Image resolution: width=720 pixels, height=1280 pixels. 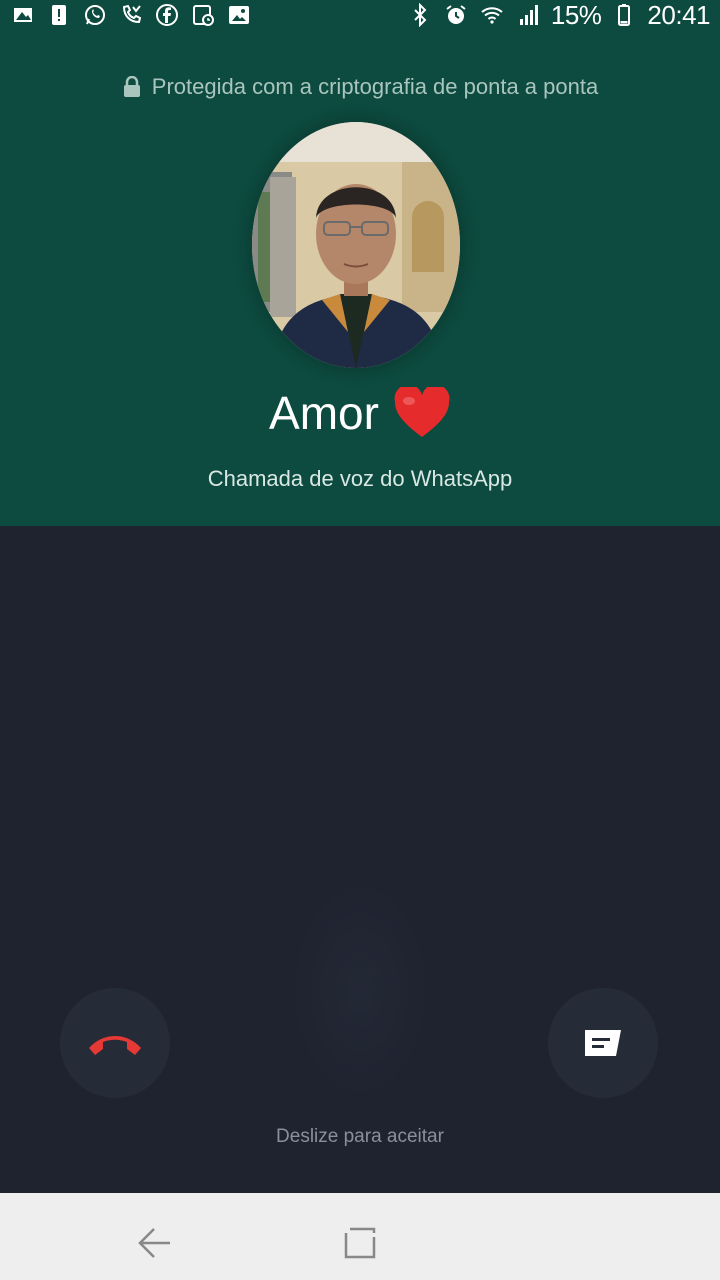 What do you see at coordinates (420, 15) in the screenshot?
I see `bluetooth-icon` at bounding box center [420, 15].